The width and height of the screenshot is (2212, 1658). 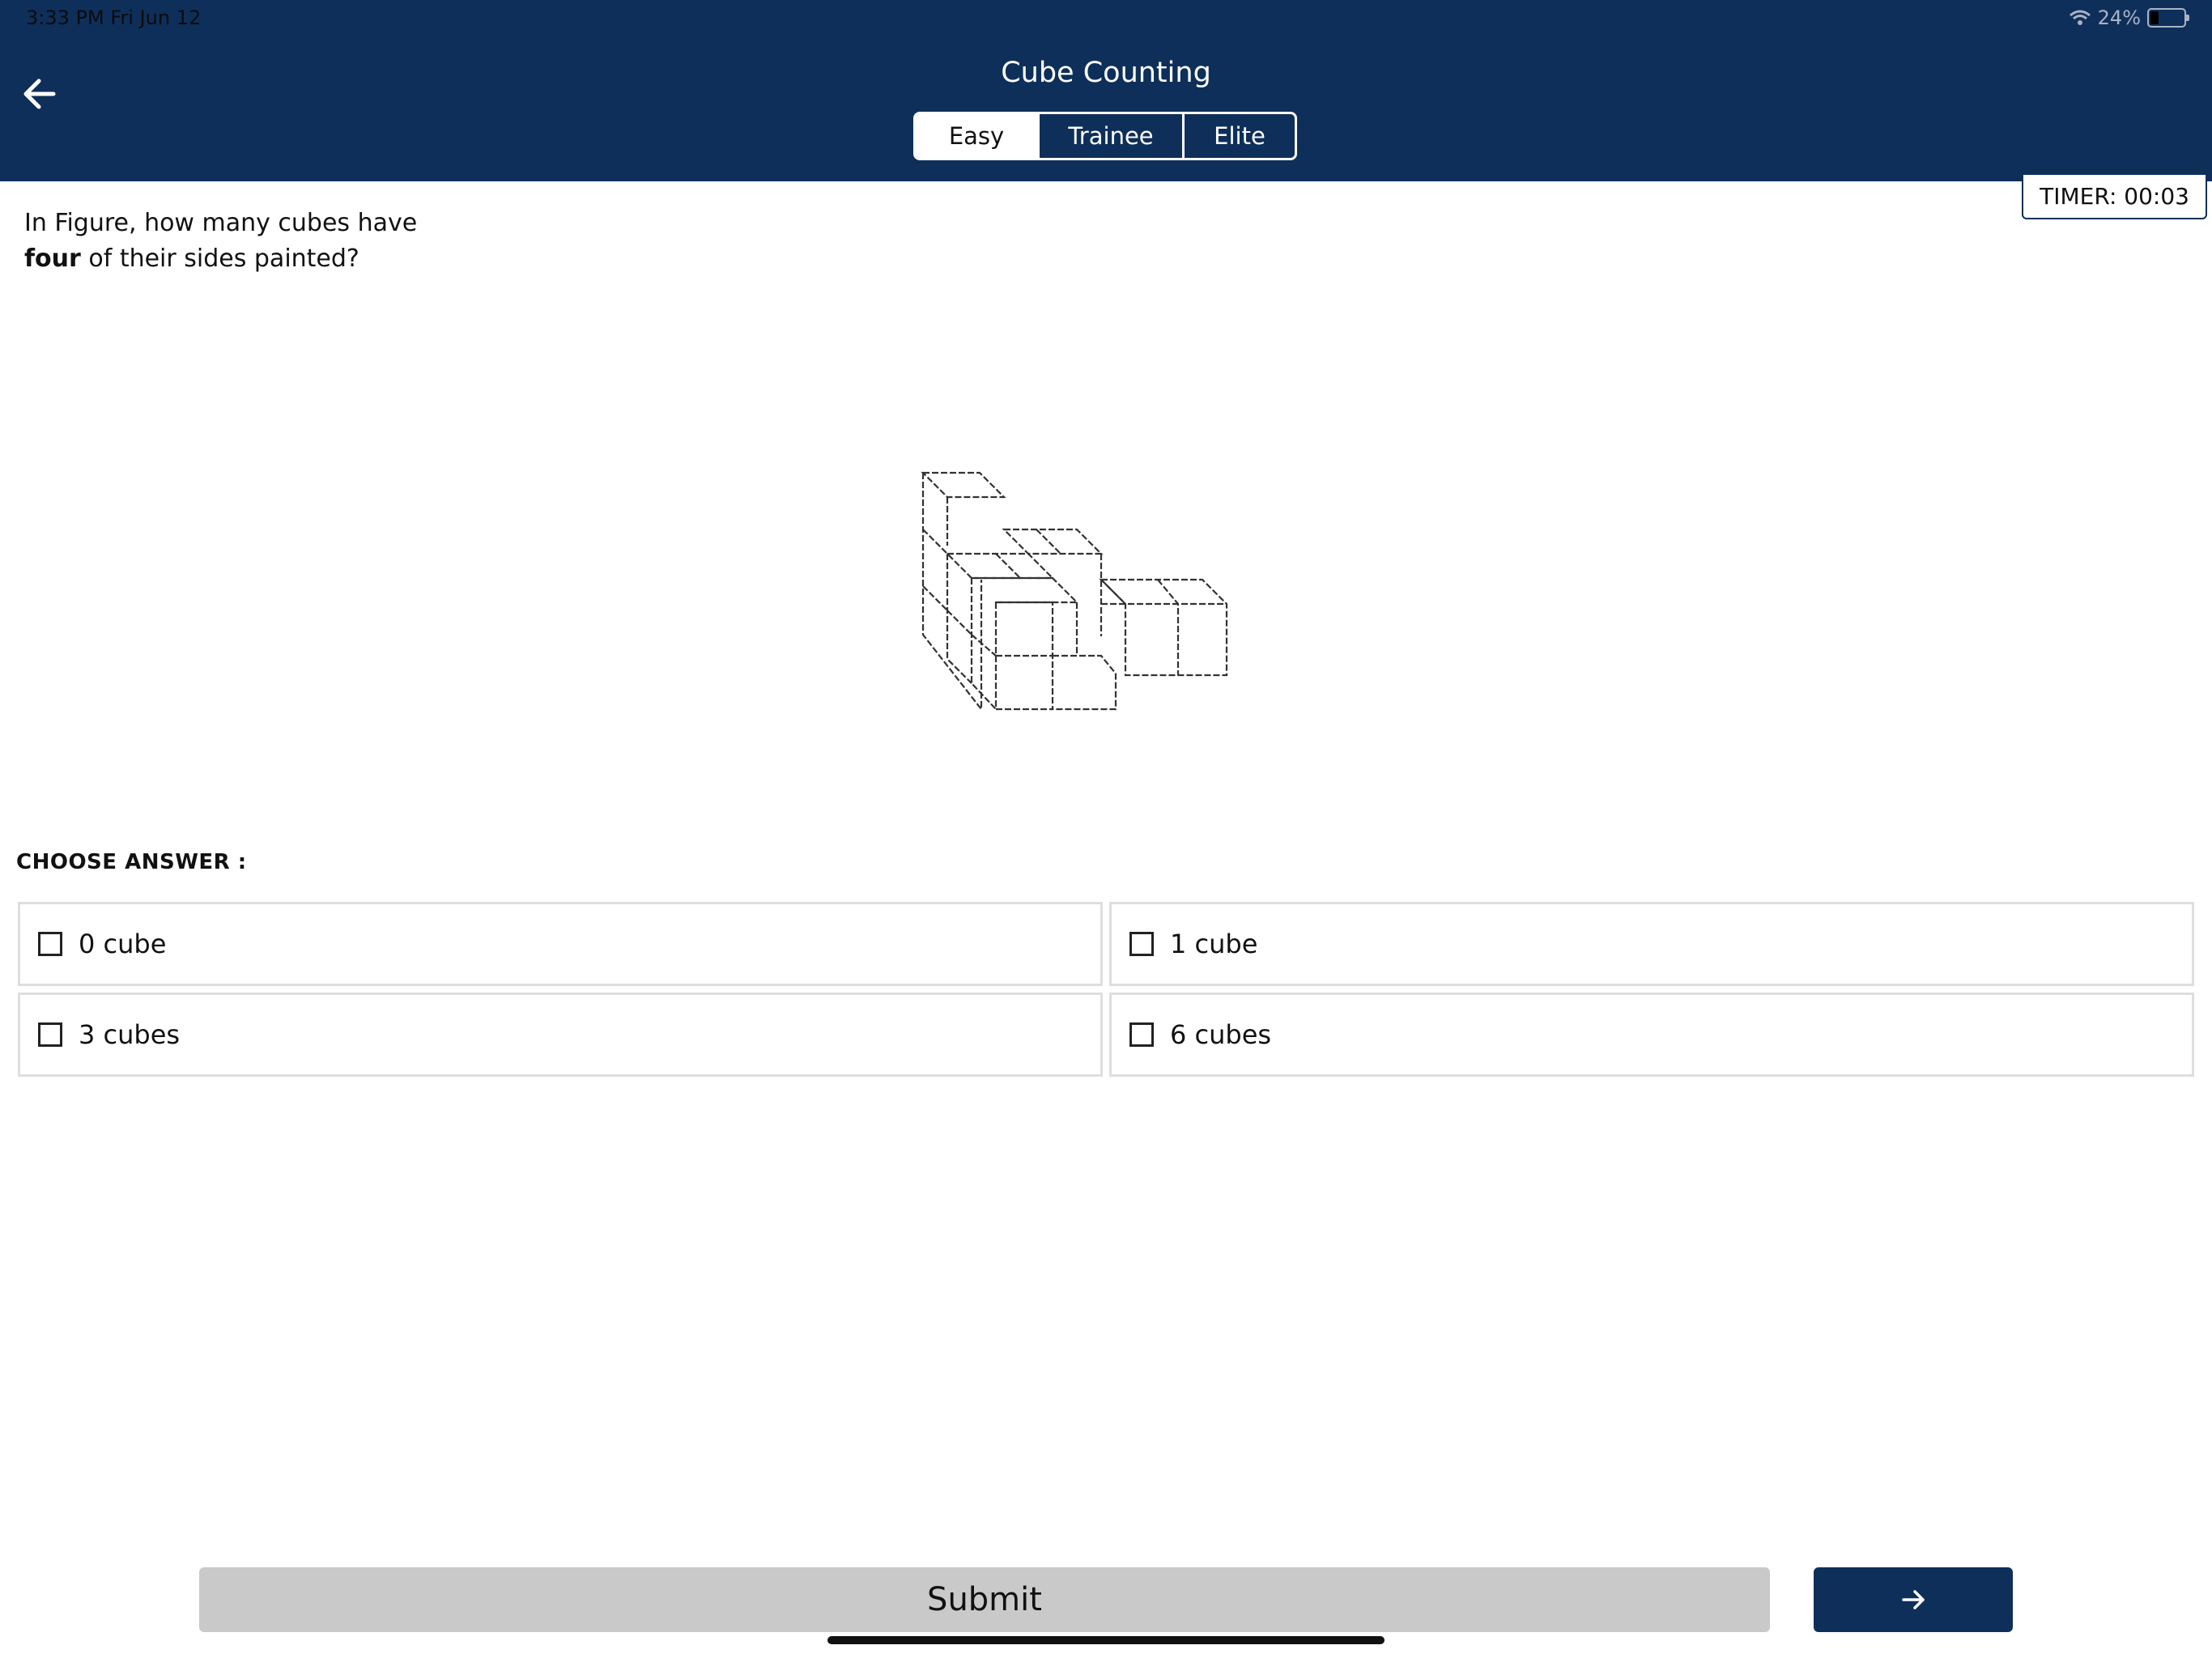 I want to click on answer-label: 1 cube, so click(x=1214, y=944).